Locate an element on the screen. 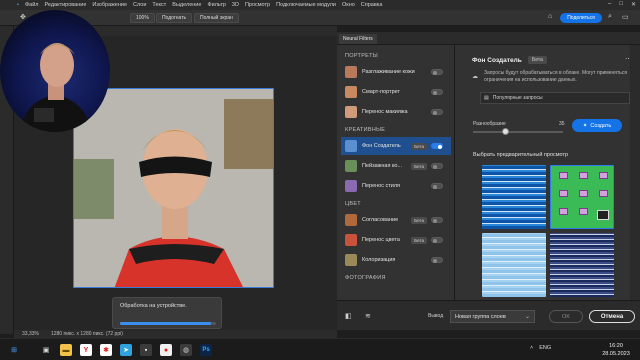 The width and height of the screenshot is (640, 360). filter-item: Перенос стиля is located at coordinates (396, 186).